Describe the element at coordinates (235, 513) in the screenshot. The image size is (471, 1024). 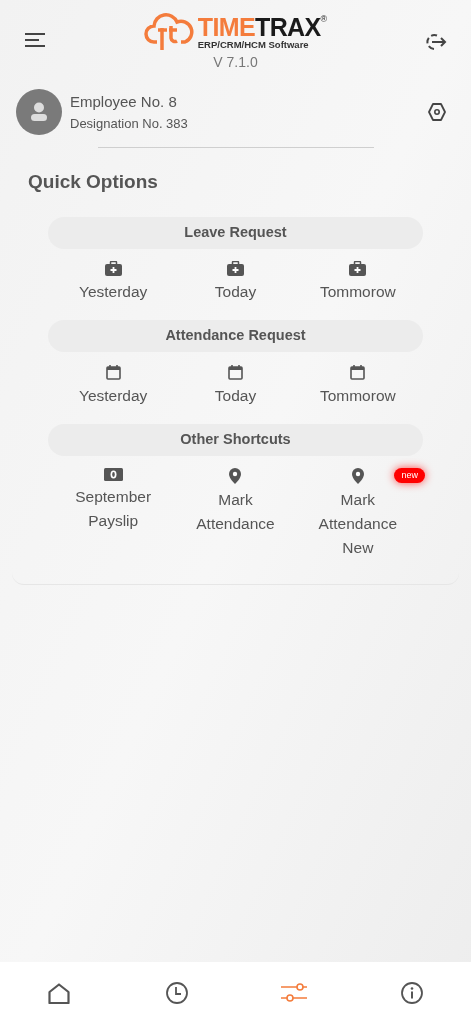
I see `shortcut-button: Mark Attendance` at that location.